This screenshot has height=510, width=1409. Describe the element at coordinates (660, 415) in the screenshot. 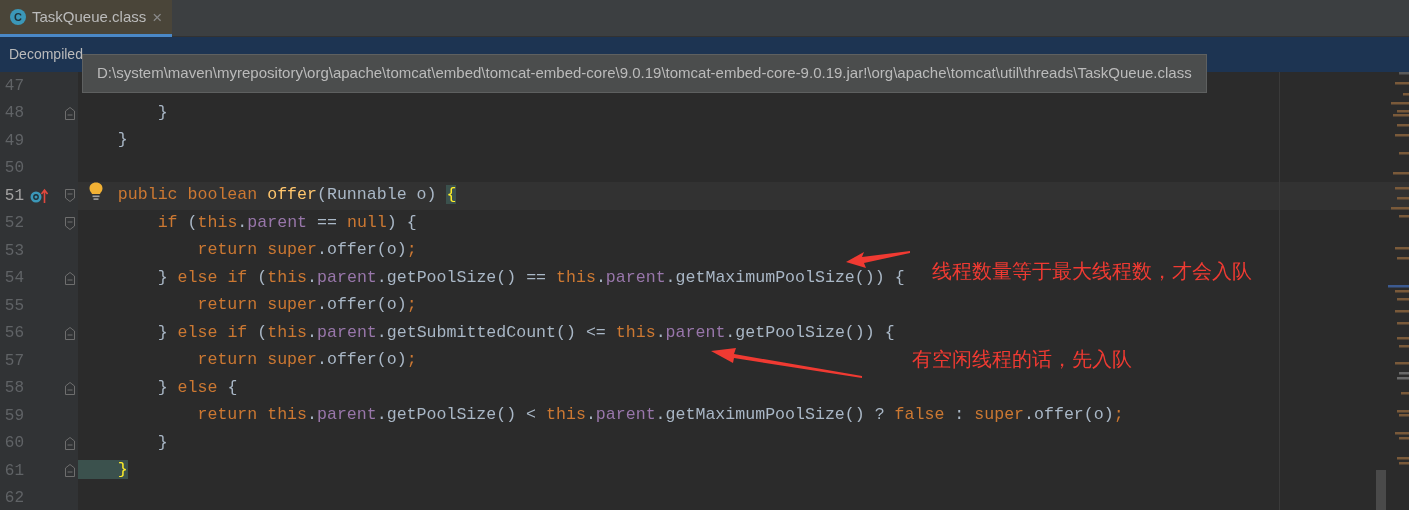

I see `code-line: return this.parent.getPoolSize() < this.parent.getMaximumPoolSize() ? false : super.offer(o);` at that location.